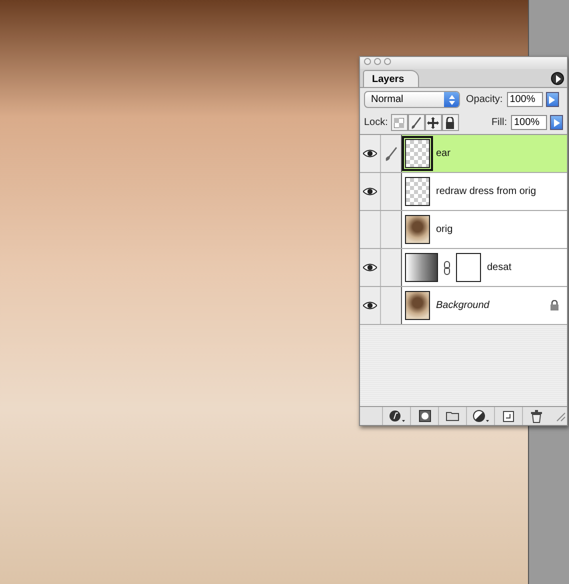  Describe the element at coordinates (468, 267) in the screenshot. I see `mask-thumbnail` at that location.